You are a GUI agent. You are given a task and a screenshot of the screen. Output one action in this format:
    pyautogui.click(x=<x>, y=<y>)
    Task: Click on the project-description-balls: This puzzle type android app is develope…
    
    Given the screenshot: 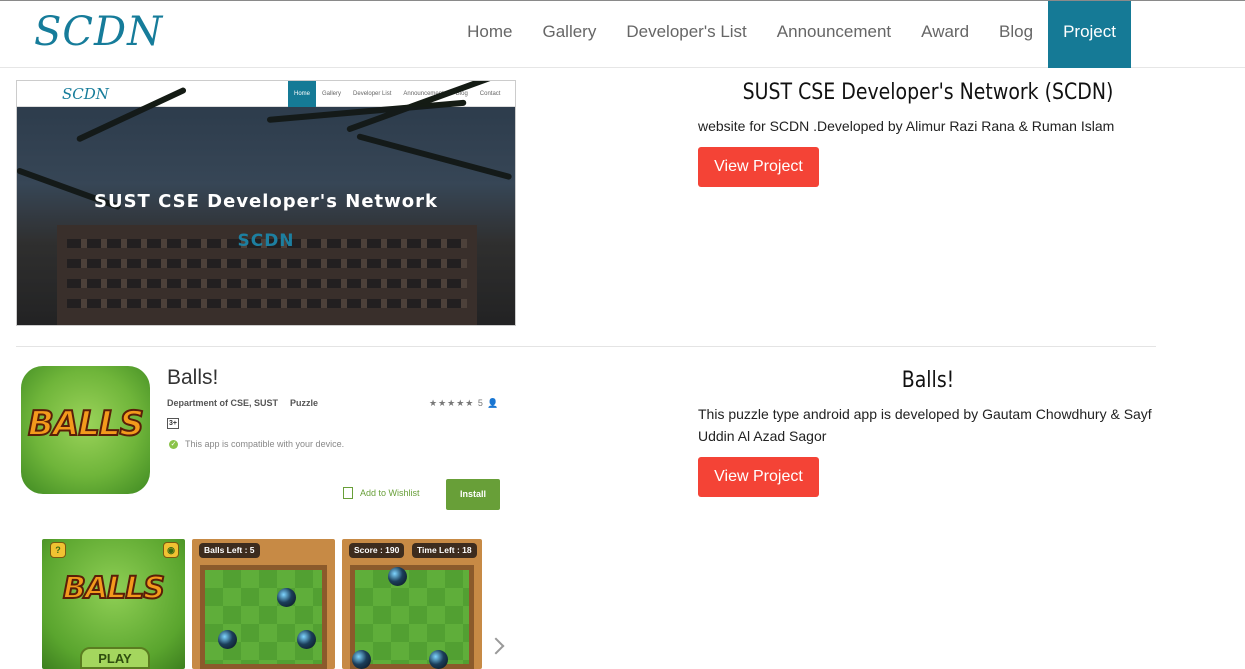 What is the action you would take?
    pyautogui.click(x=925, y=425)
    